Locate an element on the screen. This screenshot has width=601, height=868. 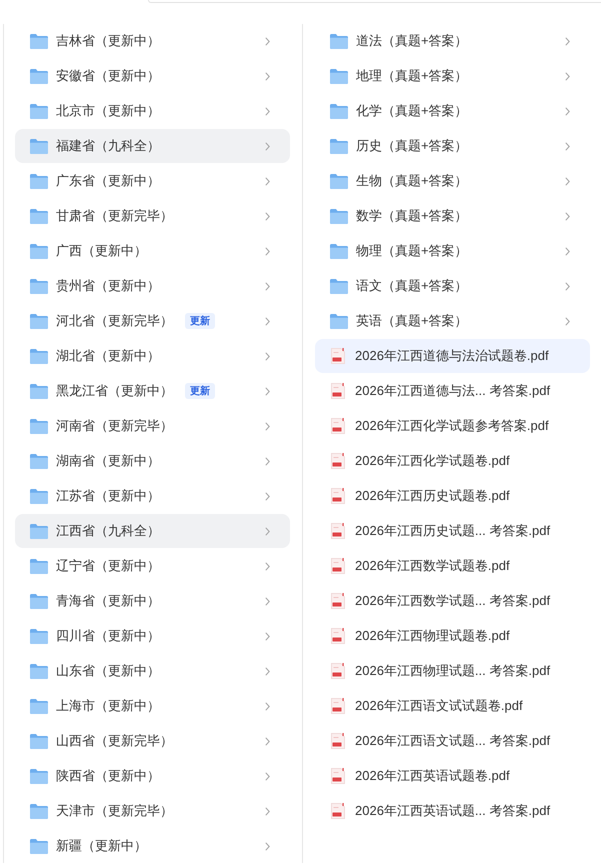
folder-row: 上海市（更新中） is located at coordinates (152, 706).